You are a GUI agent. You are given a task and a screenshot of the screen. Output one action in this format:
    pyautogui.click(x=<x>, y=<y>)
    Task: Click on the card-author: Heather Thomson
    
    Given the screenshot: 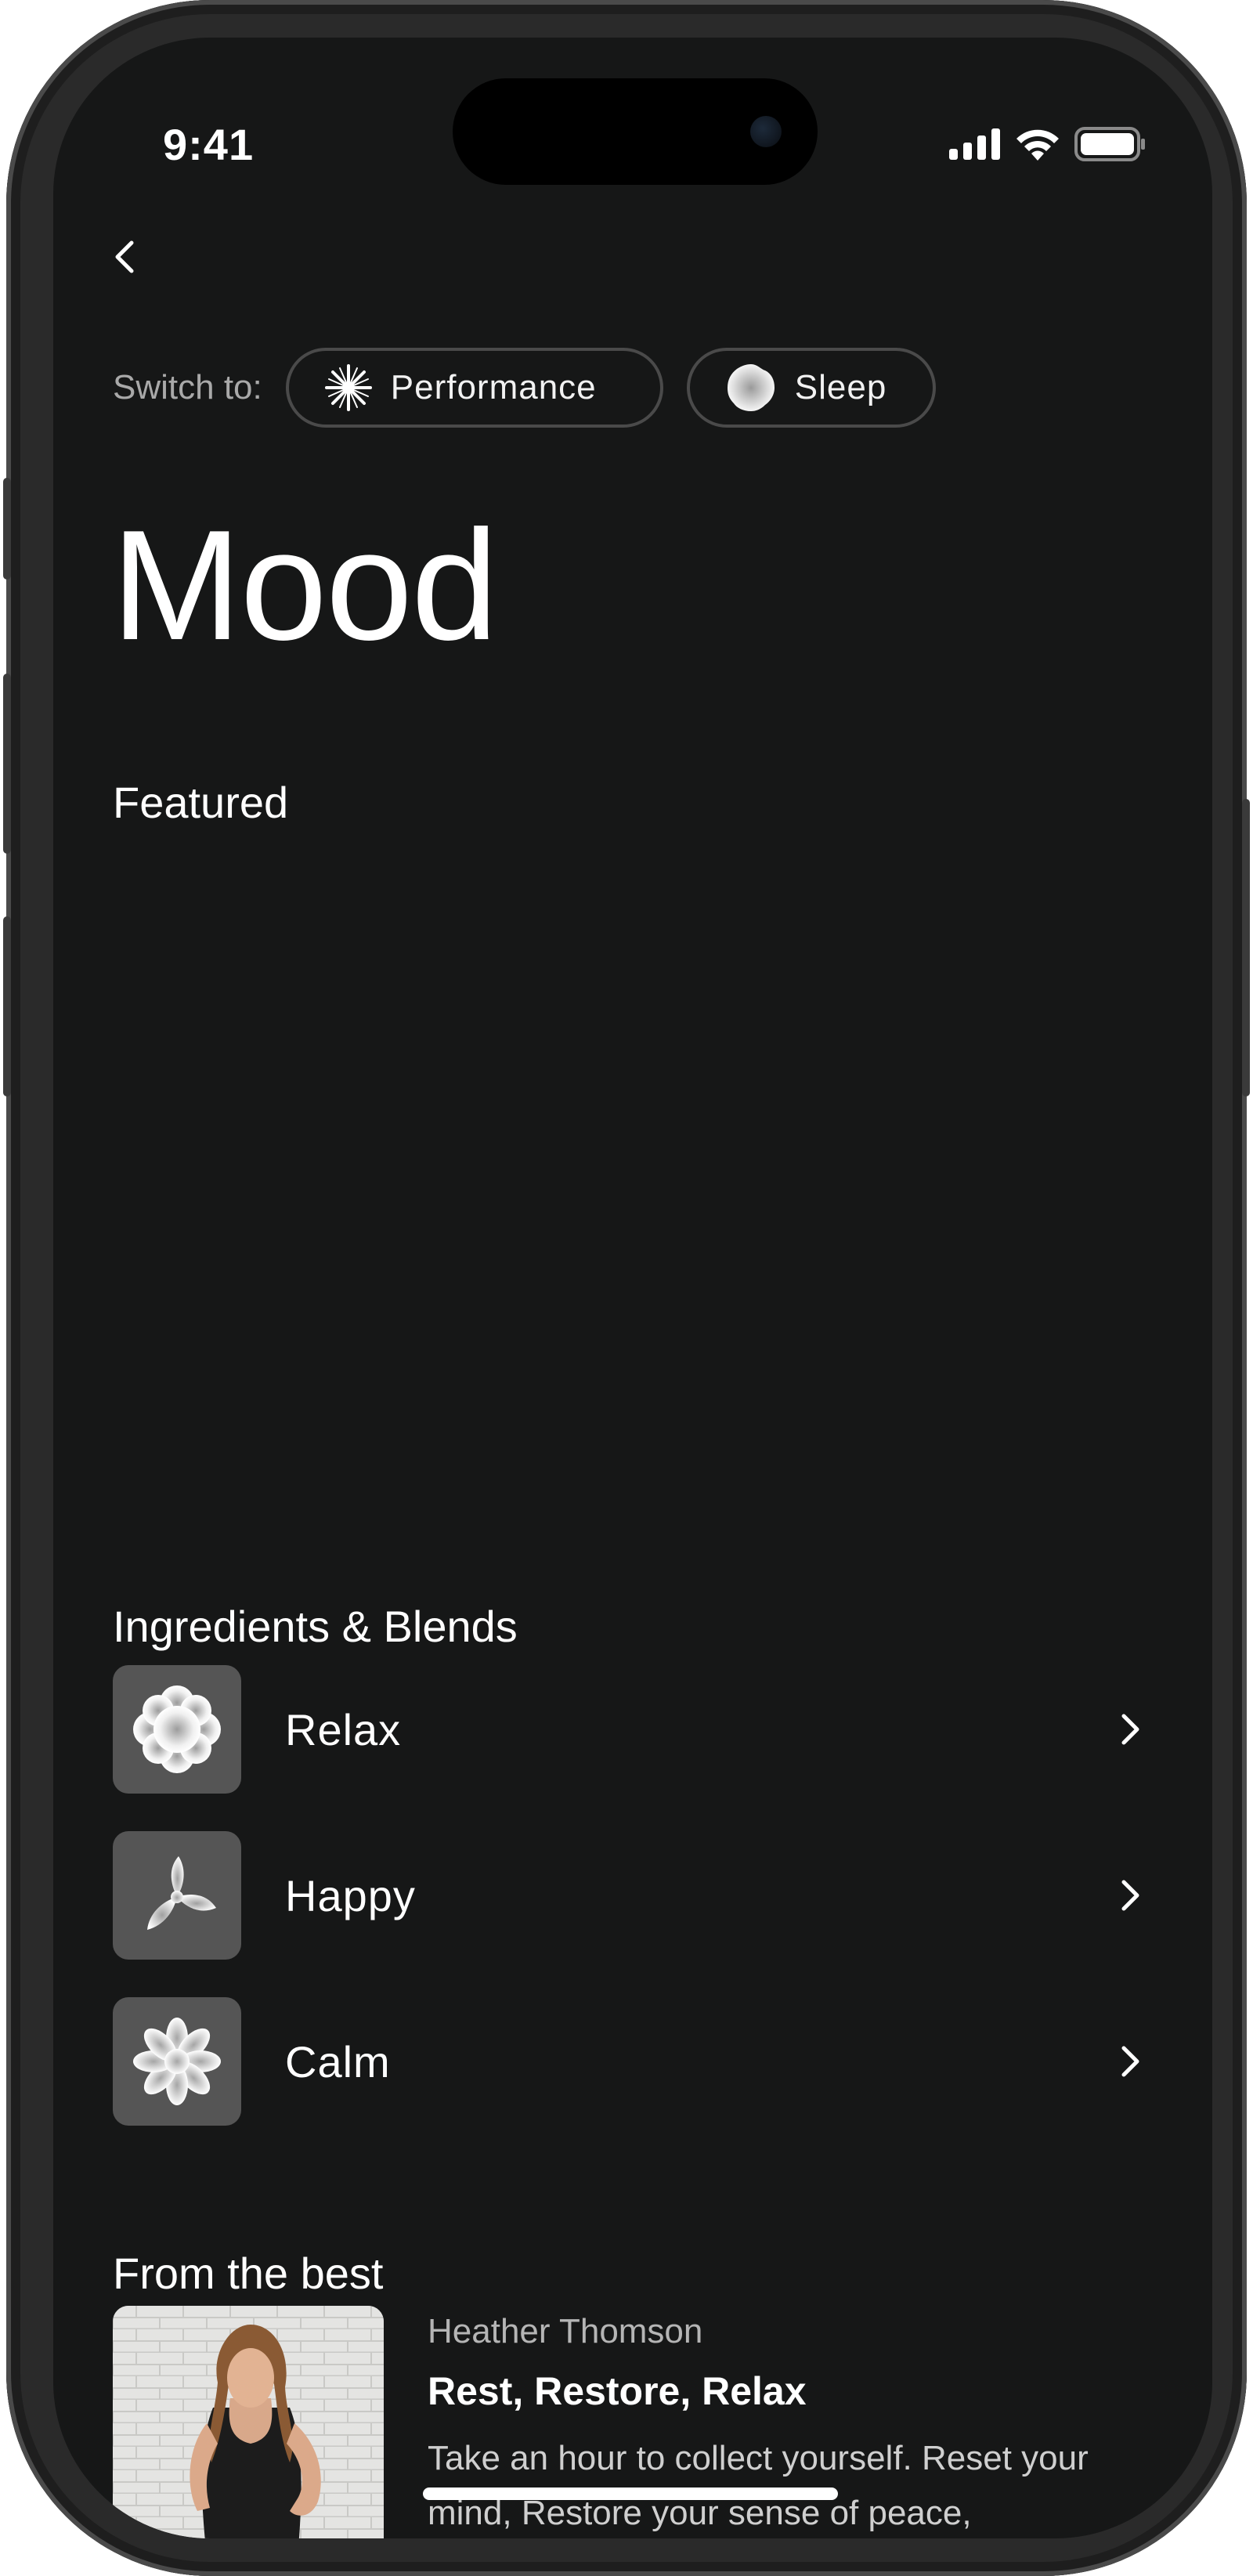 What is the action you would take?
    pyautogui.click(x=565, y=2331)
    